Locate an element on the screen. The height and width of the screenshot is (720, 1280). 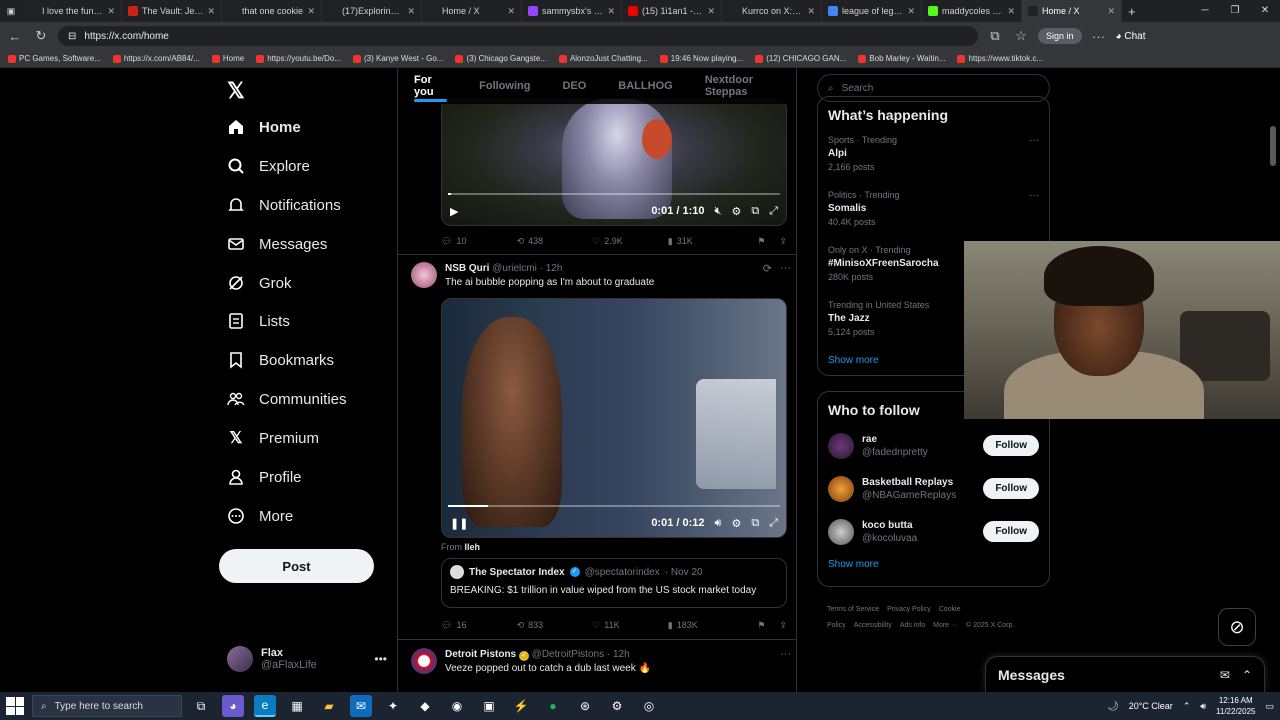
follow-suggestion: Basketball Replays @NBAGameReplays Follow is located at coordinates (933, 488).